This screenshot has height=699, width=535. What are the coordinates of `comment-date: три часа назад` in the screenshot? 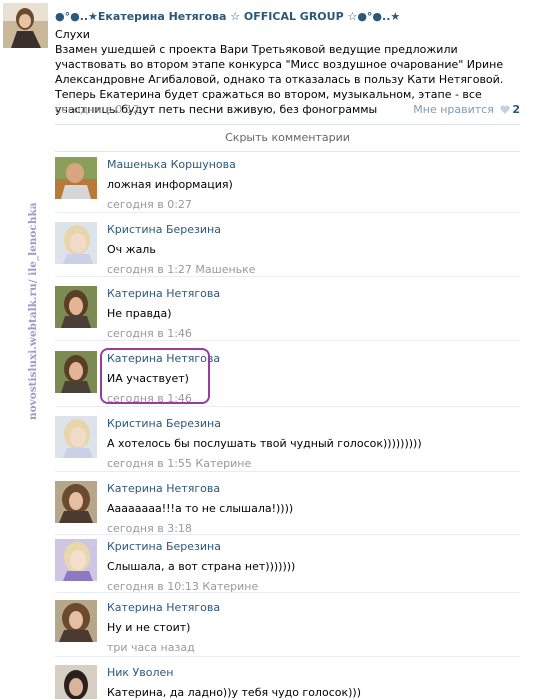 It's located at (312, 647).